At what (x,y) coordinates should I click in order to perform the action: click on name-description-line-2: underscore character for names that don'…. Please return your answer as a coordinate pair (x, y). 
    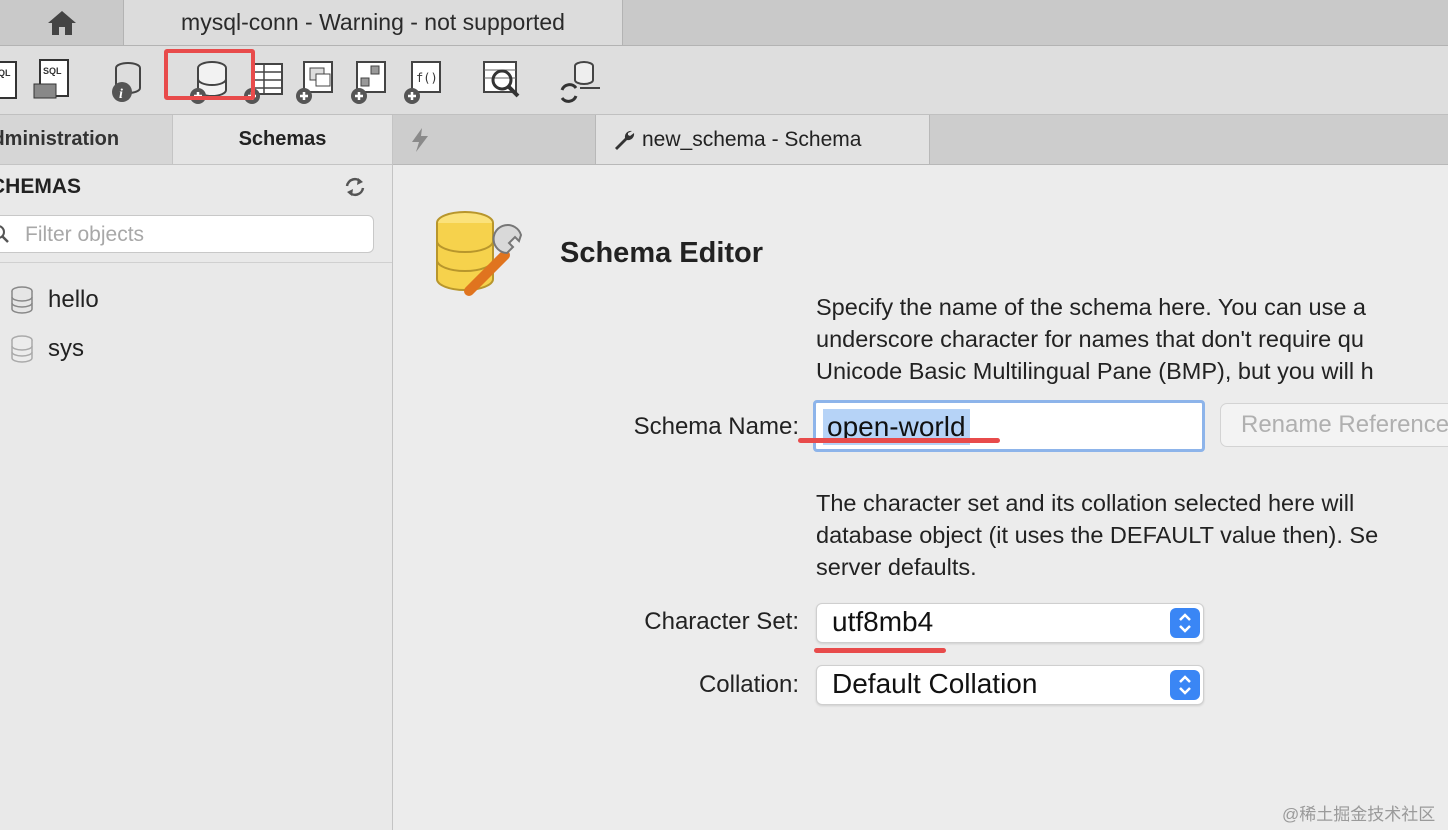
    Looking at the image, I should click on (1090, 339).